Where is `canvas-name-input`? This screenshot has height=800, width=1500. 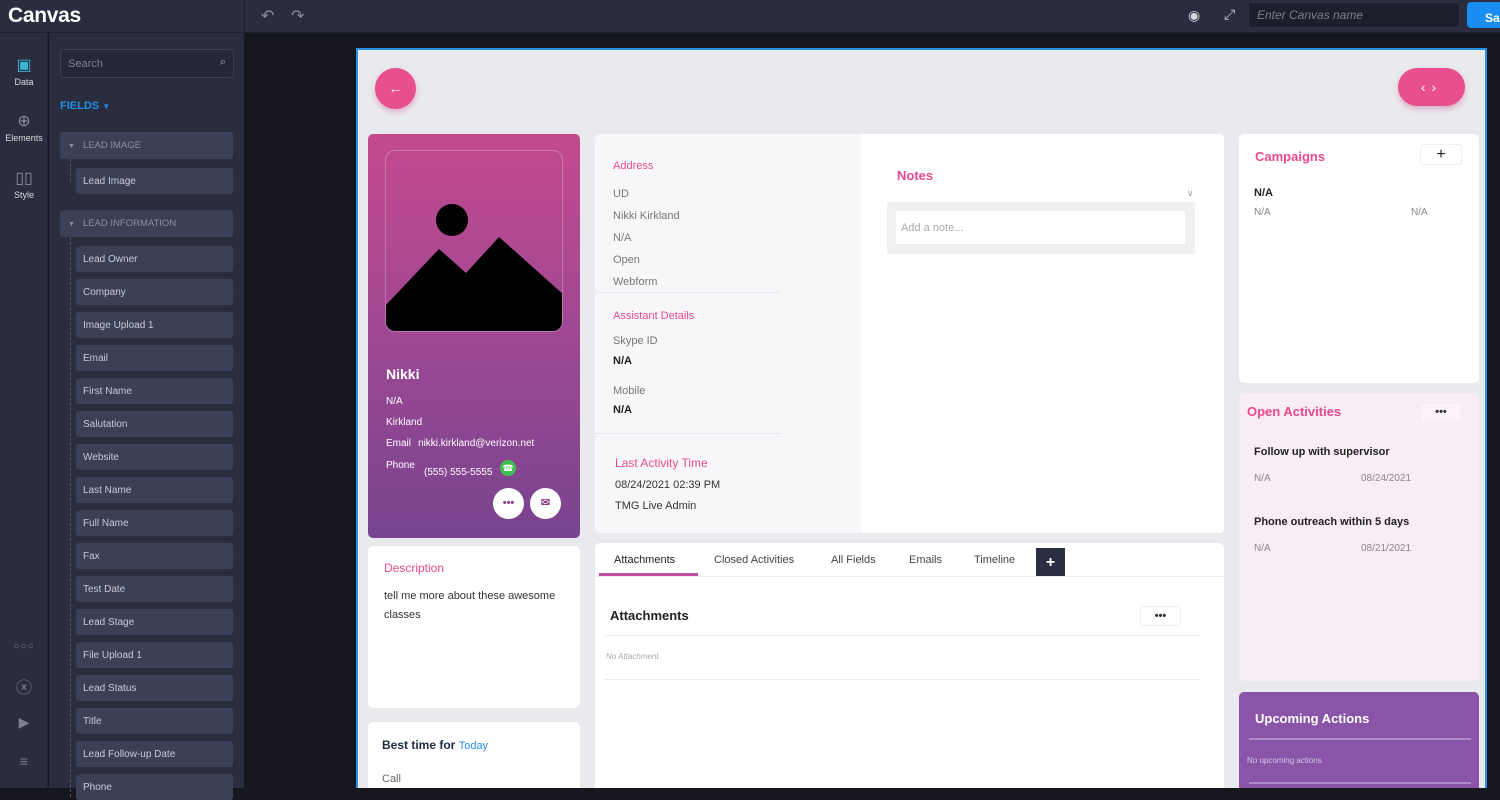
canvas-name-input is located at coordinates (1354, 15).